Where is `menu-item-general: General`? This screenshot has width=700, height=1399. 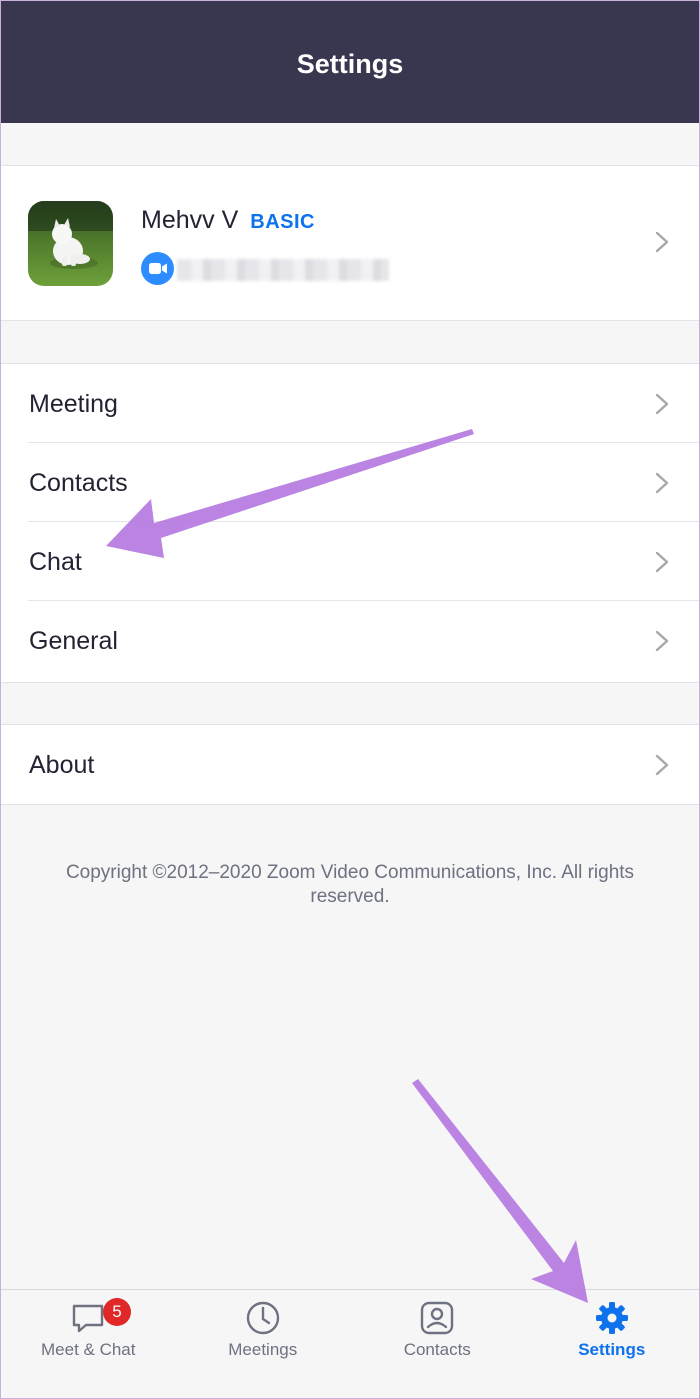 menu-item-general: General is located at coordinates (350, 640).